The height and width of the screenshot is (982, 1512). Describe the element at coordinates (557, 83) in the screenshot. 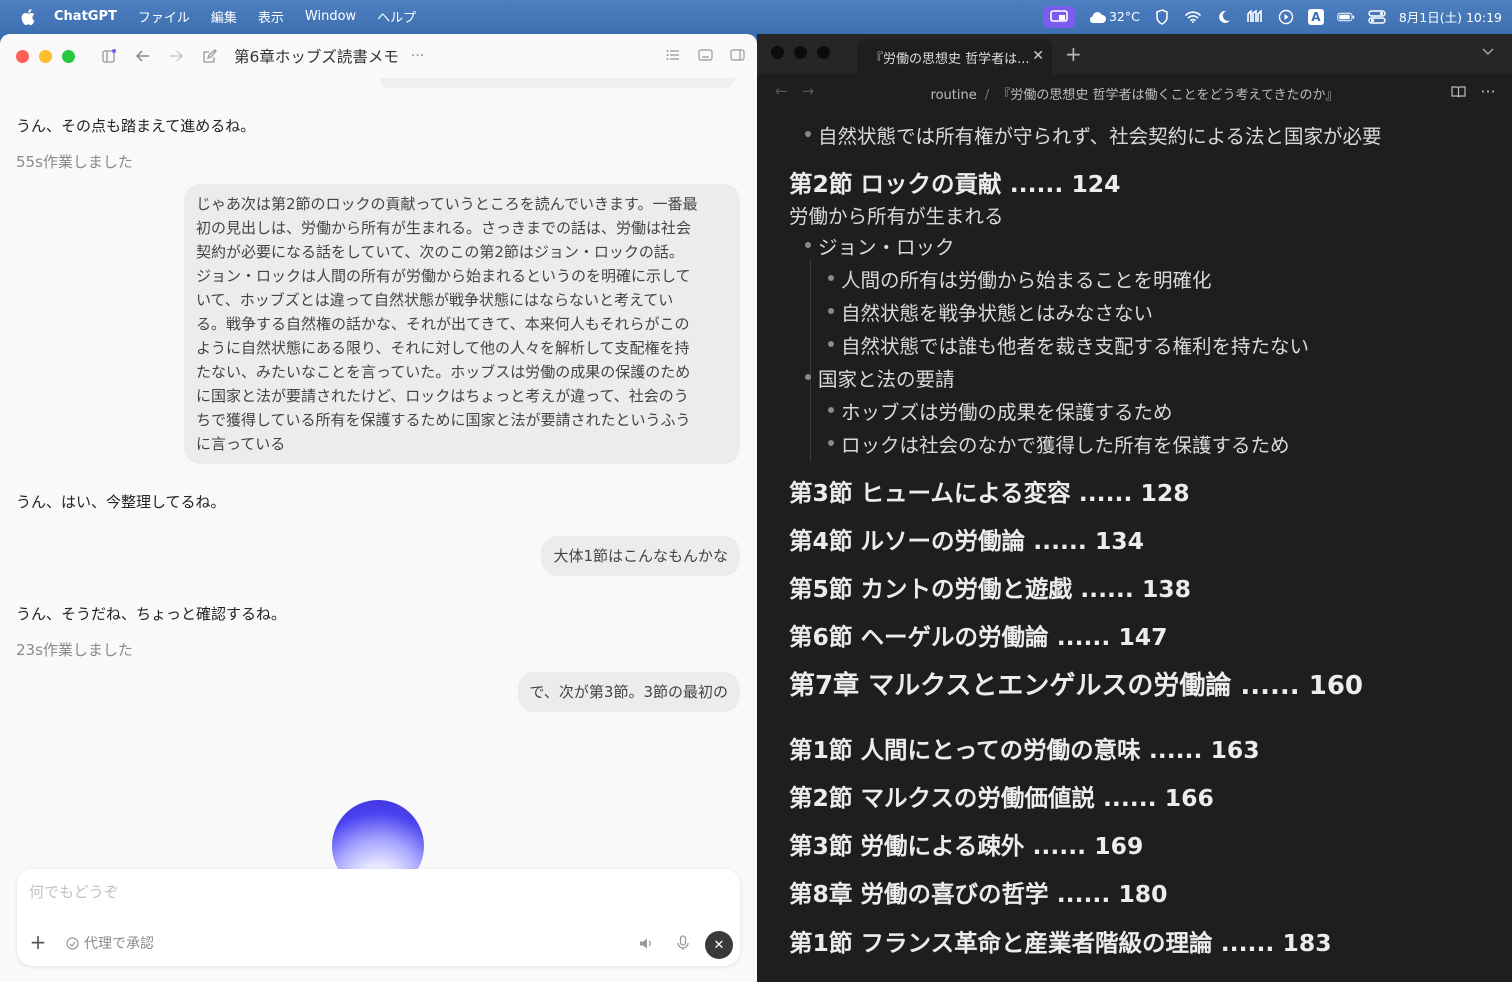

I see `previous-message-edge` at that location.